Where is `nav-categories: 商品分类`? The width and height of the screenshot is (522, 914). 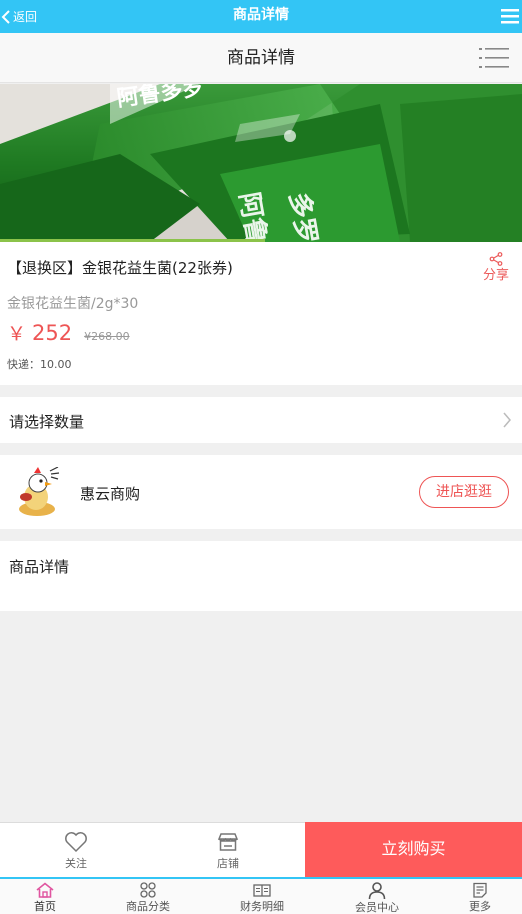 nav-categories: 商品分类 is located at coordinates (148, 896).